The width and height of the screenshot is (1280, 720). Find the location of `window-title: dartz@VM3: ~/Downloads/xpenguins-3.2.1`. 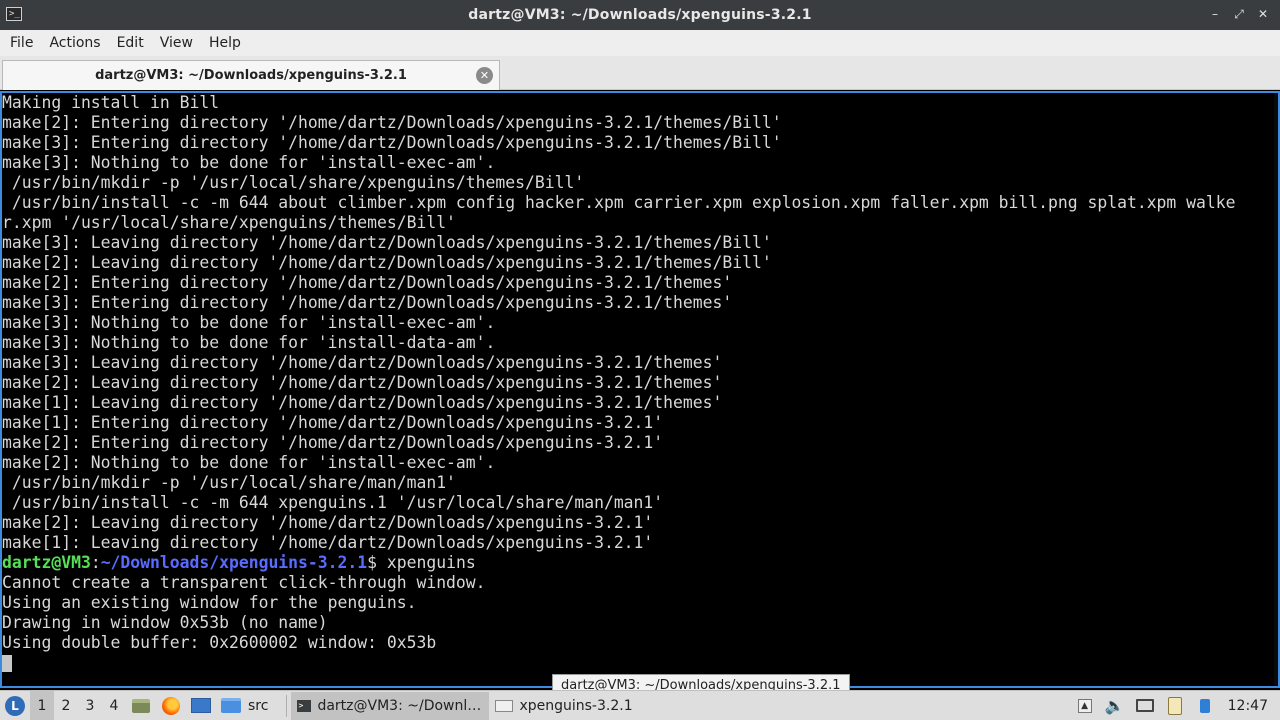

window-title: dartz@VM3: ~/Downloads/xpenguins-3.2.1 is located at coordinates (640, 15).